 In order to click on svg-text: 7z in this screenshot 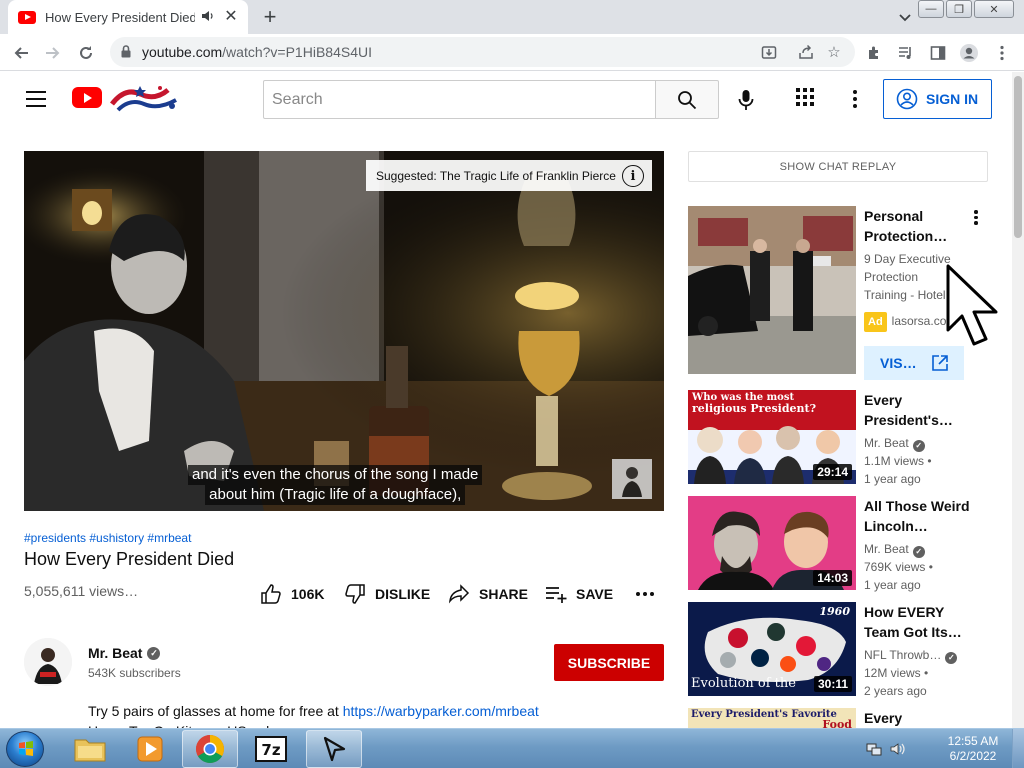, I will do `click(270, 750)`.